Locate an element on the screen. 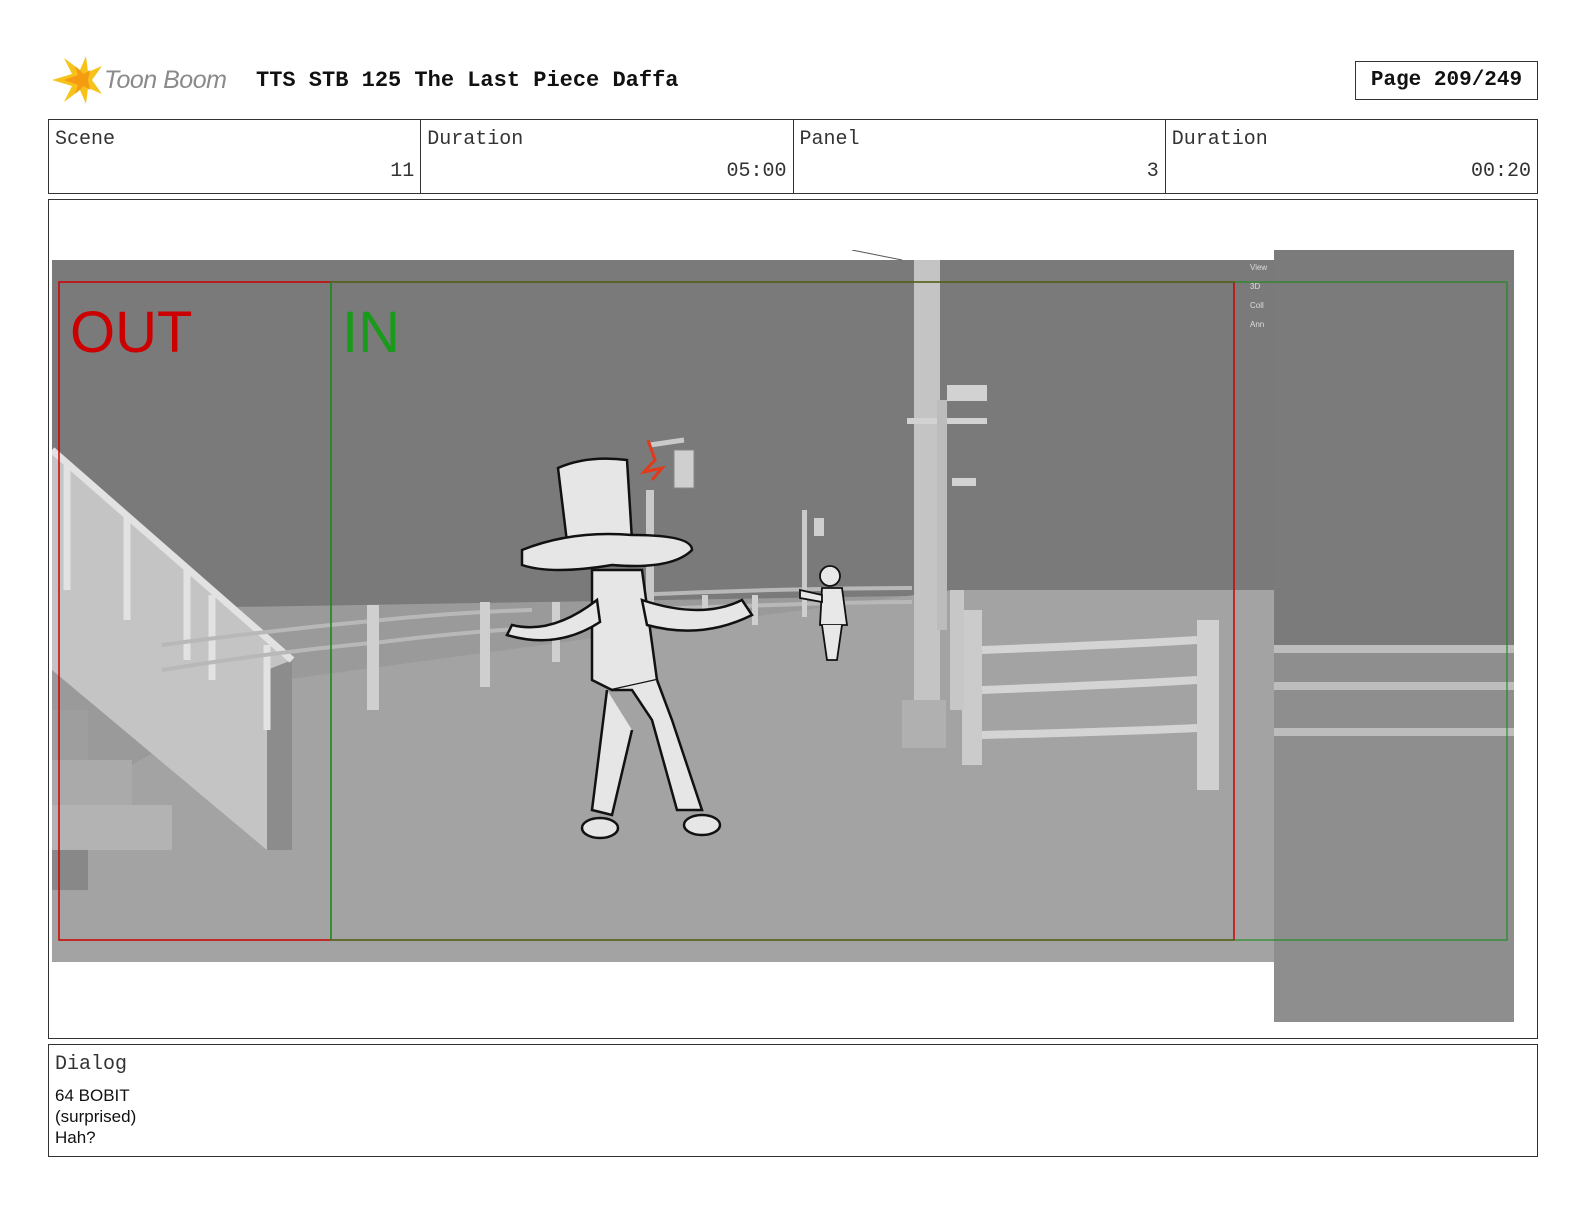 The image size is (1584, 1224). scene-duration-cell: Duration 05:00 is located at coordinates (607, 156).